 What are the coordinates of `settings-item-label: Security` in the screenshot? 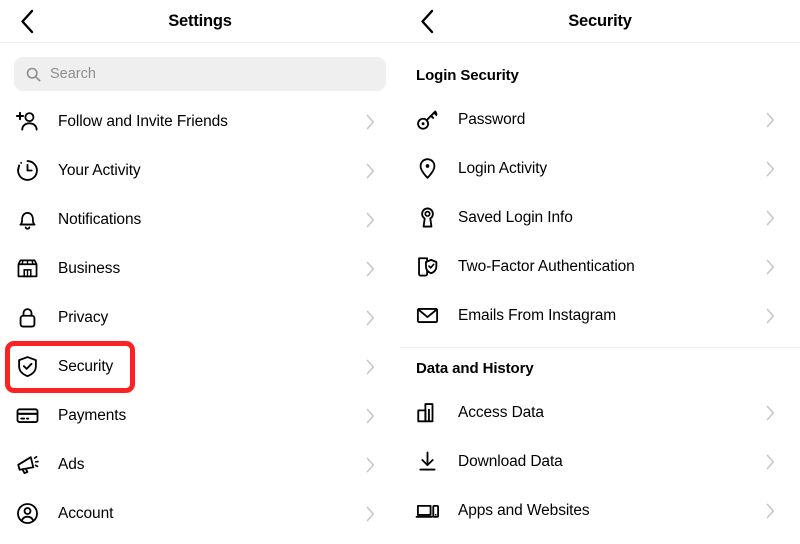 It's located at (86, 366).